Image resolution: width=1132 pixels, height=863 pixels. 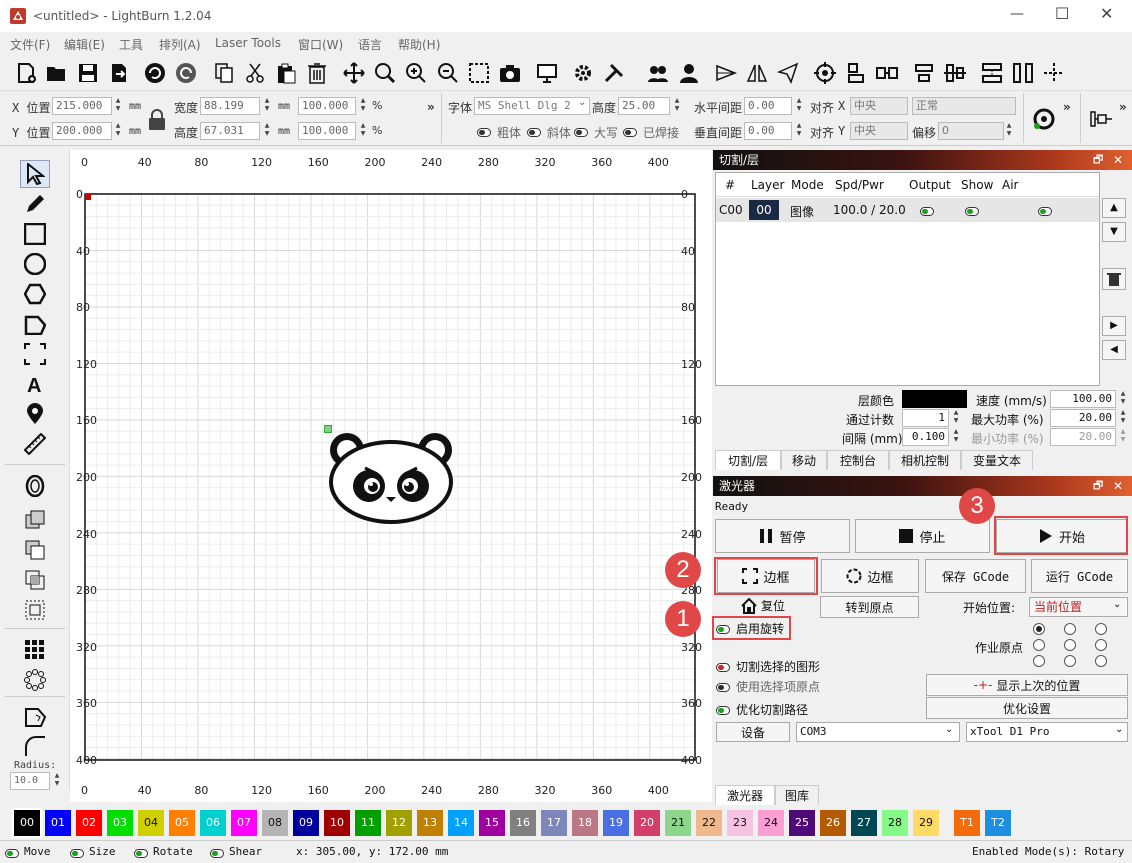 I want to click on expand-extra-icon: », so click(x=1123, y=107).